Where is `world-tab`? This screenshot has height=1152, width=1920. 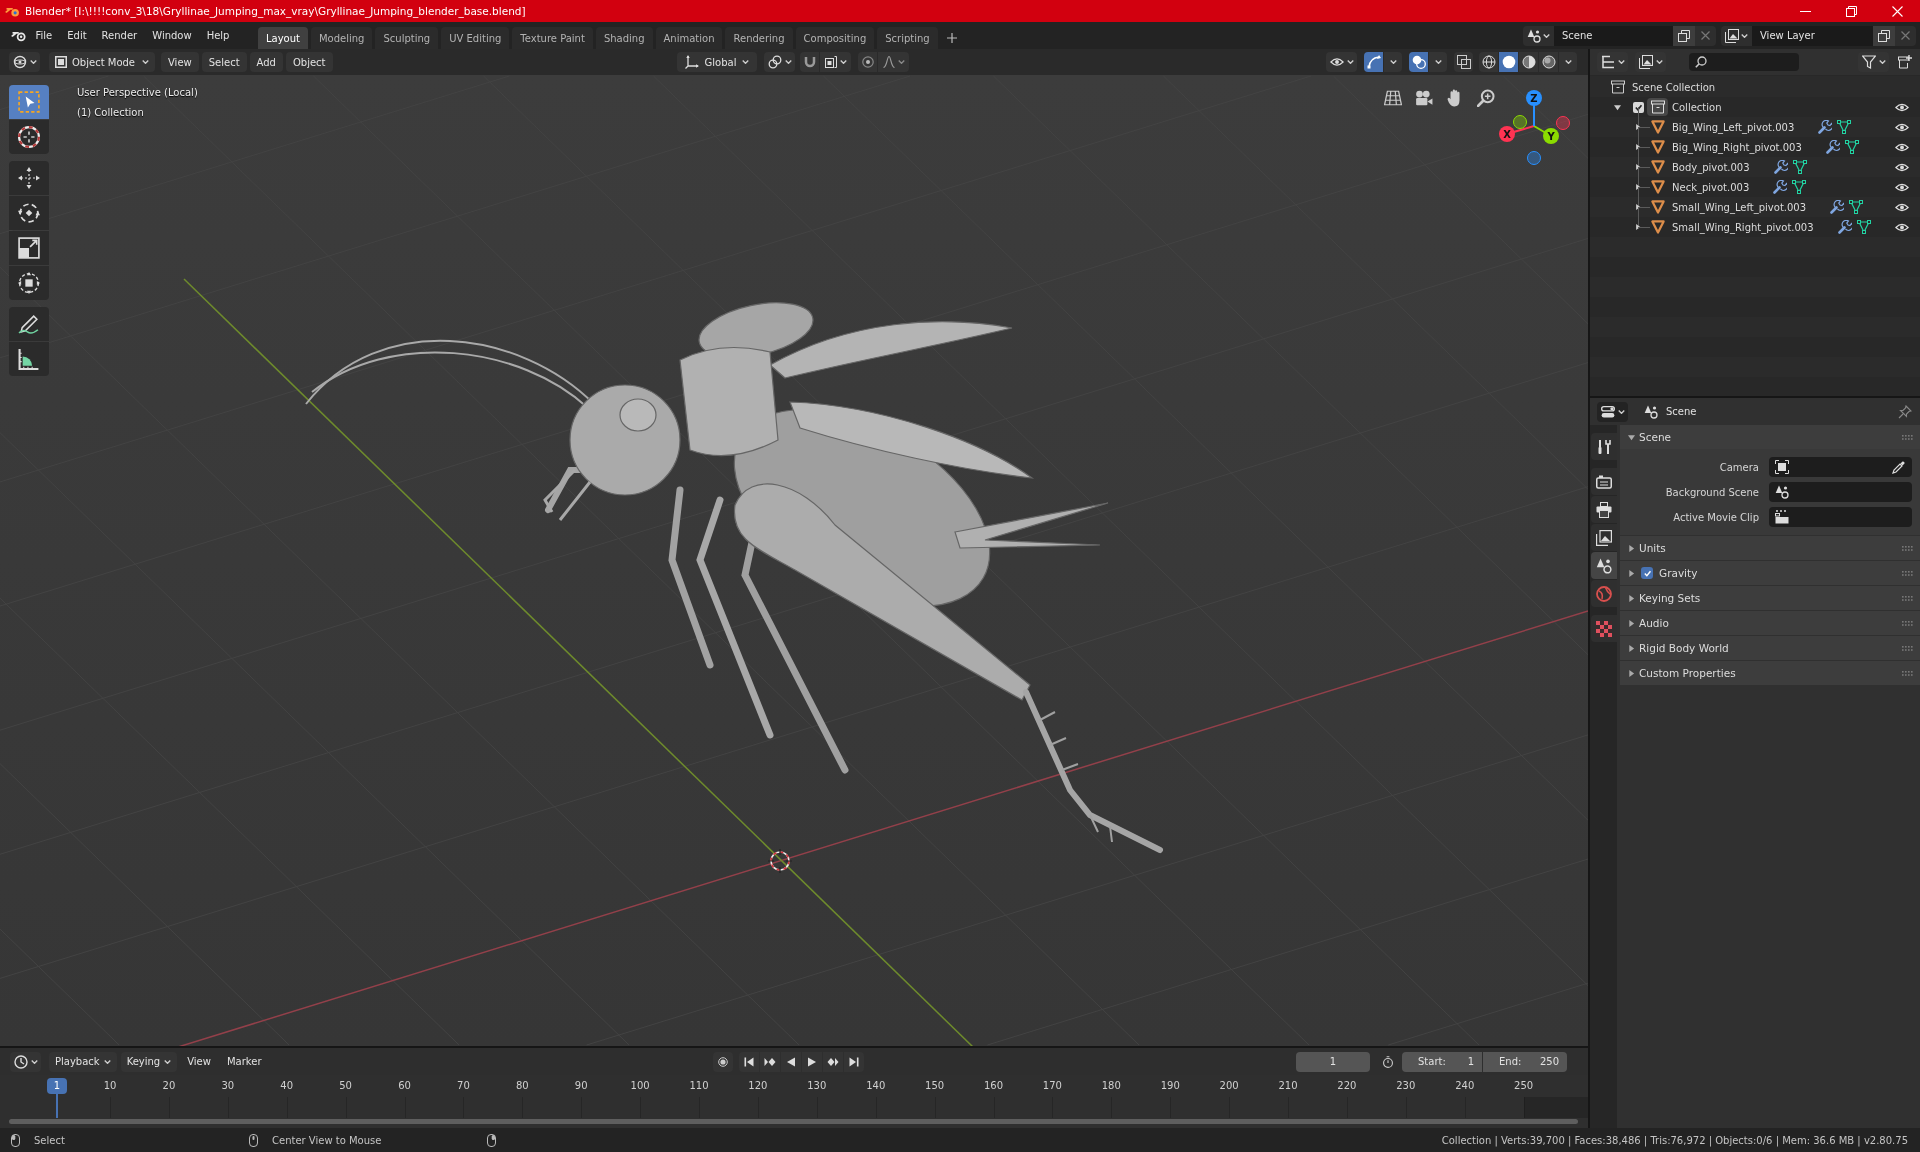
world-tab is located at coordinates (1604, 593).